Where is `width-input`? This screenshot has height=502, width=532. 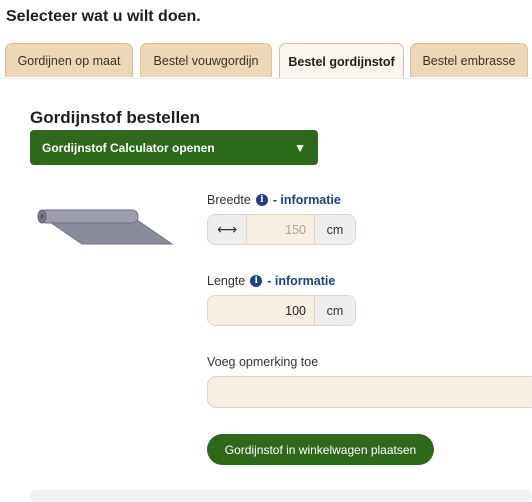
width-input is located at coordinates (280, 229).